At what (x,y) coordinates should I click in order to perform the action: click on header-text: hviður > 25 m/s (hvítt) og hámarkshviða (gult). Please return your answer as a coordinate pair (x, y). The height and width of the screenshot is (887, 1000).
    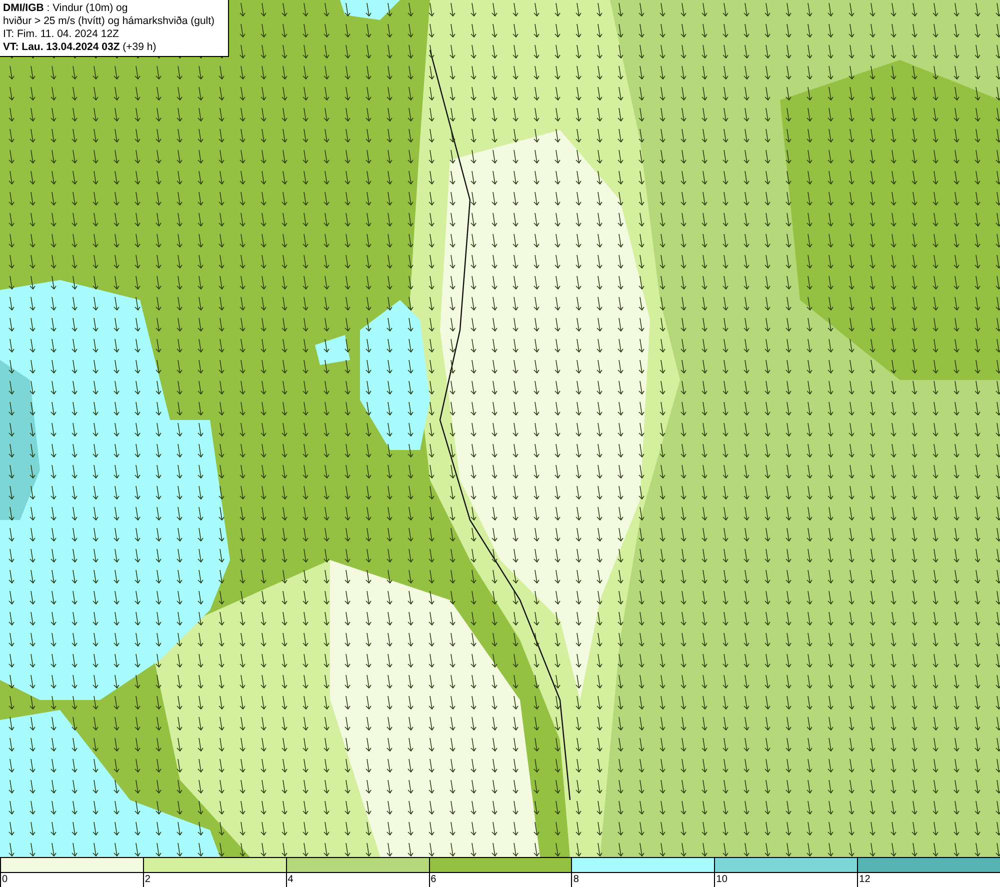
    Looking at the image, I should click on (109, 21).